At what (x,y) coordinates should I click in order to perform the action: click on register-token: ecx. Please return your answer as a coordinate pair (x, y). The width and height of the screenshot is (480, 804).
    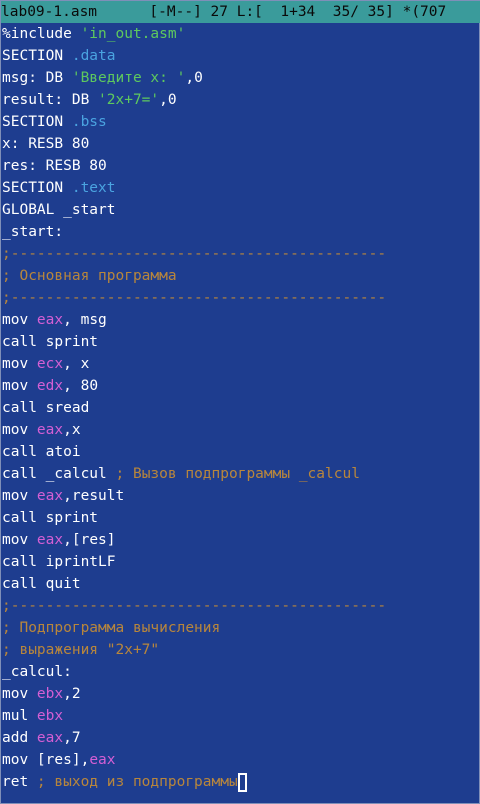
    Looking at the image, I should click on (50, 364).